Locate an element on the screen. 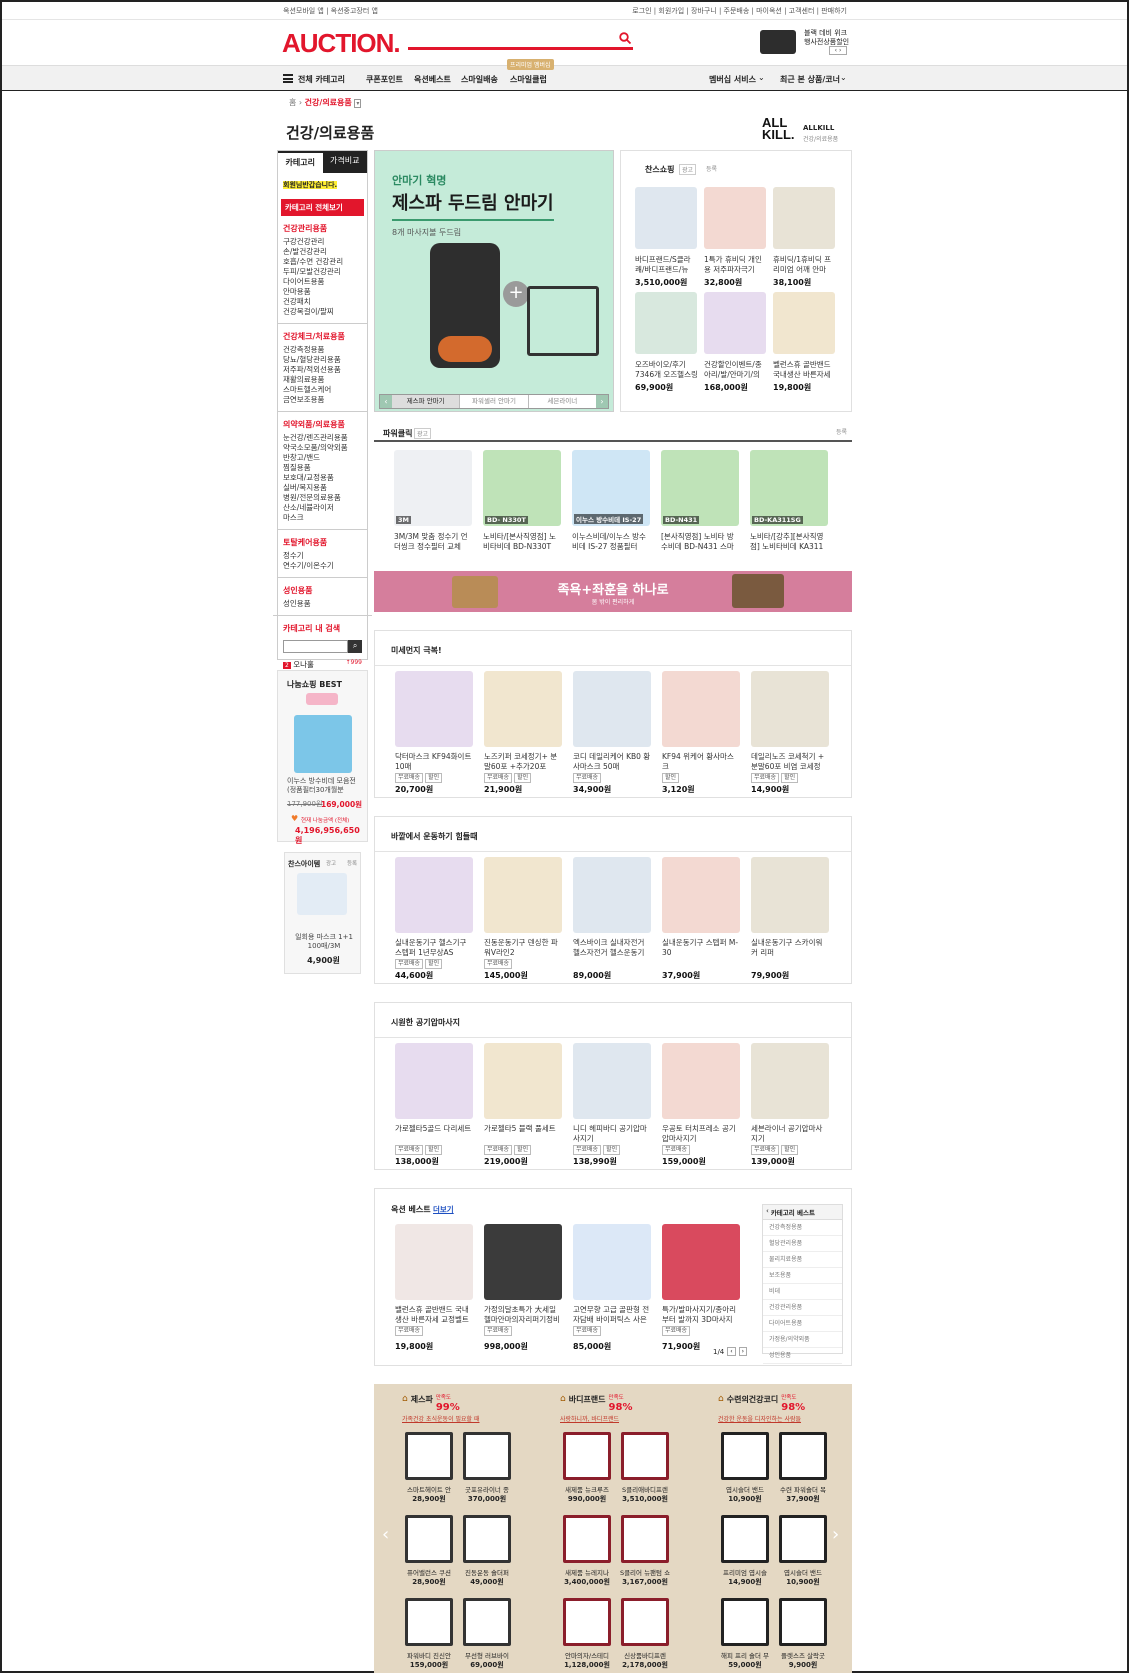  product-name: 특가/발마사지기/종아리부터 발까지 3D마사지 is located at coordinates (701, 1315).